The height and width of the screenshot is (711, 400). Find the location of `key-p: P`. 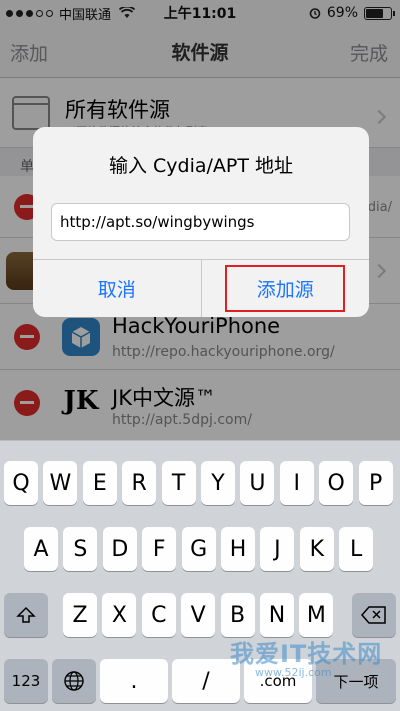

key-p: P is located at coordinates (375, 483).